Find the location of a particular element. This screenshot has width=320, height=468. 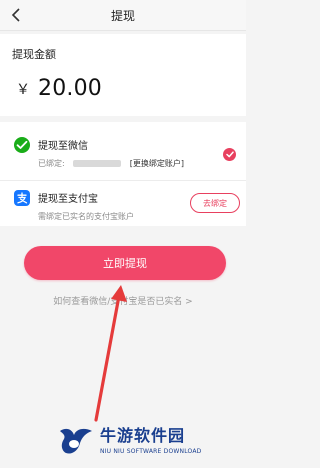

masked-account-name is located at coordinates (97, 163).